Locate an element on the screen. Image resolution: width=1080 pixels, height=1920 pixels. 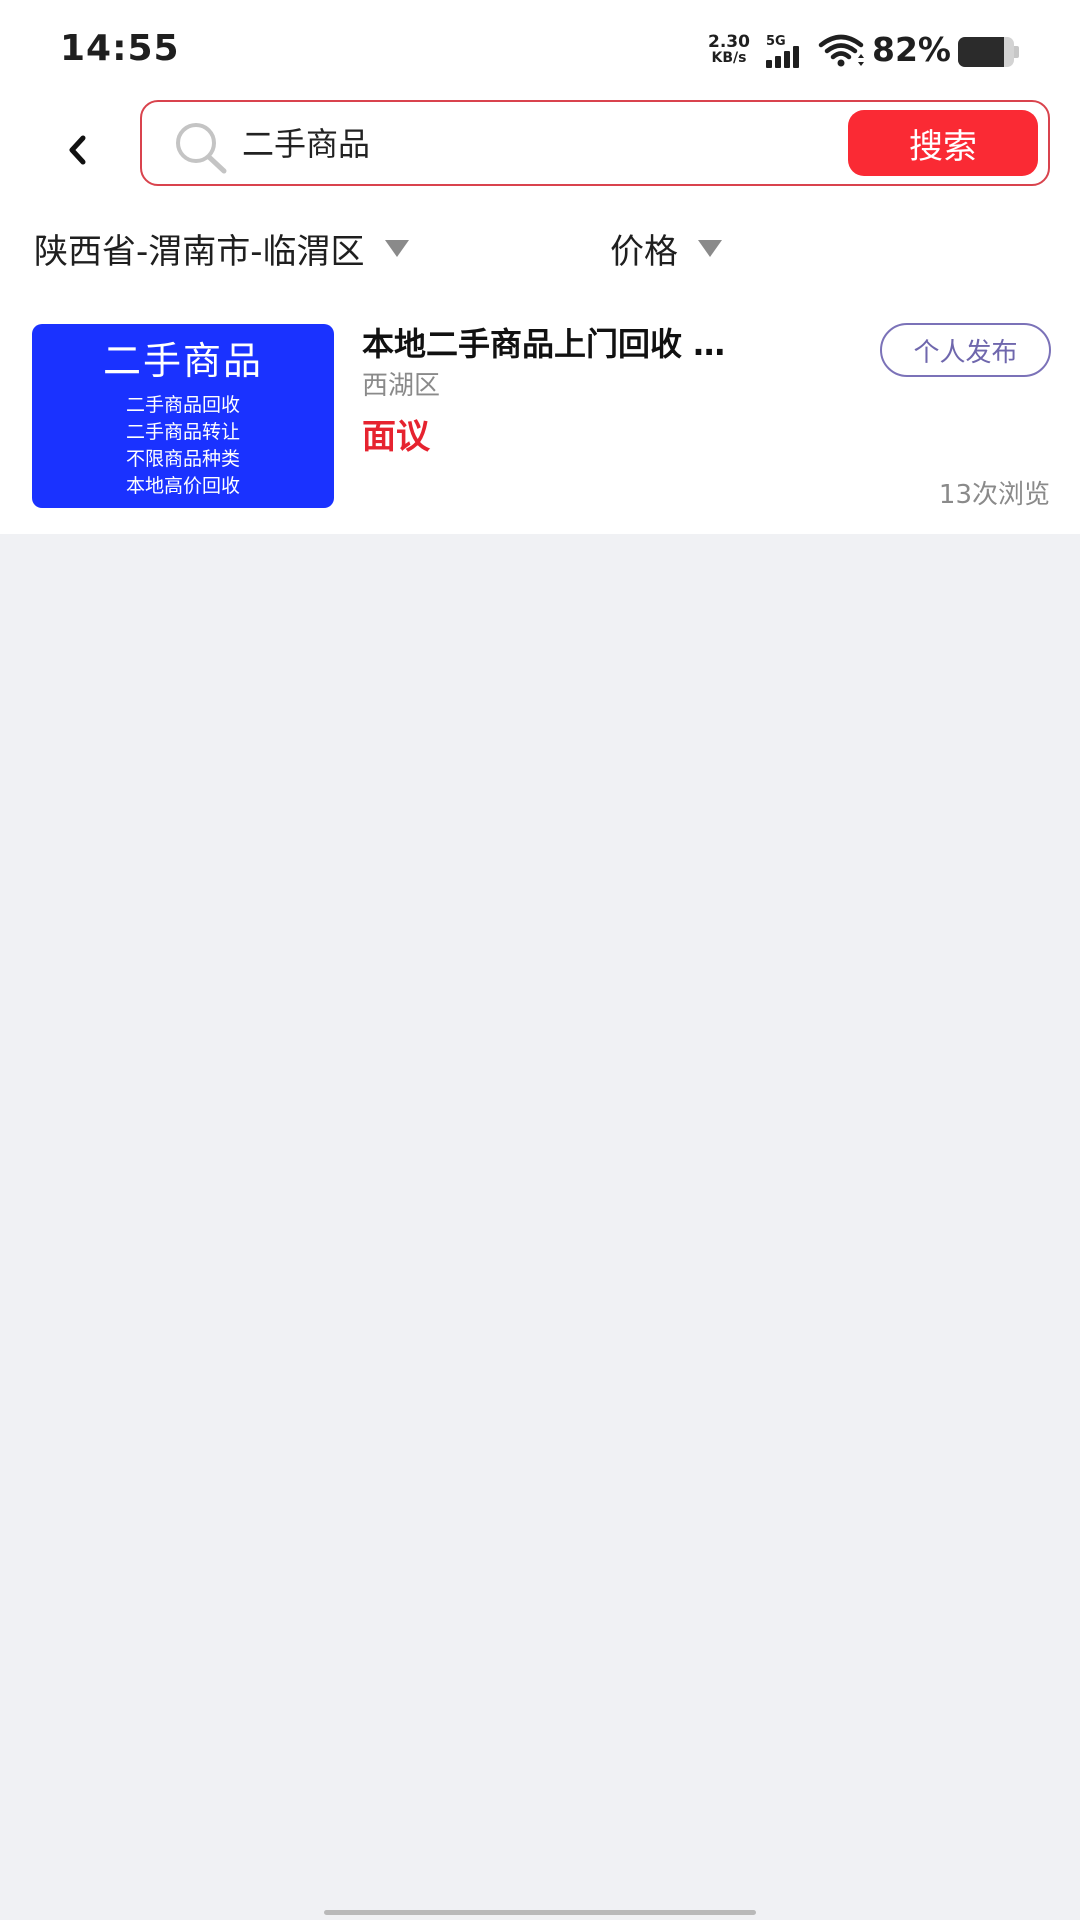
search-icon is located at coordinates (201, 148).